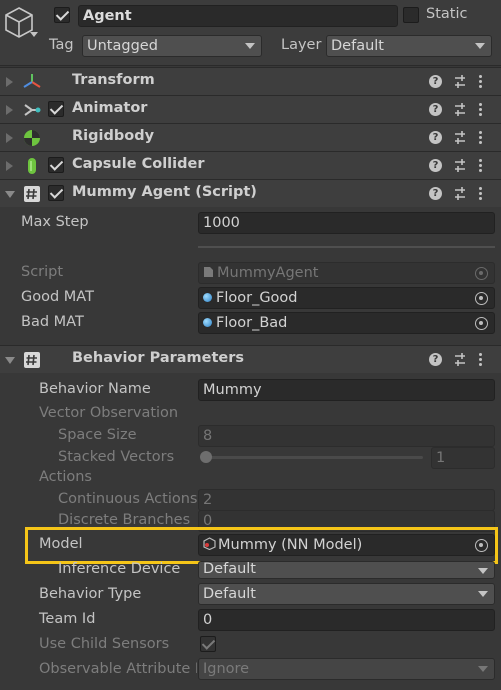  Describe the element at coordinates (32, 138) in the screenshot. I see `rigidbody-icon` at that location.